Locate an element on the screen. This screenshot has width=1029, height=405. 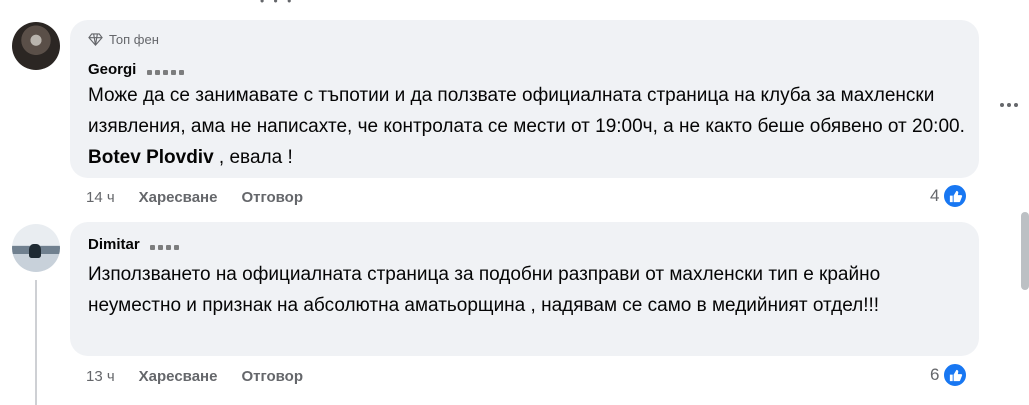
comment-actions: 14 ч Харесване Отговор is located at coordinates (194, 197).